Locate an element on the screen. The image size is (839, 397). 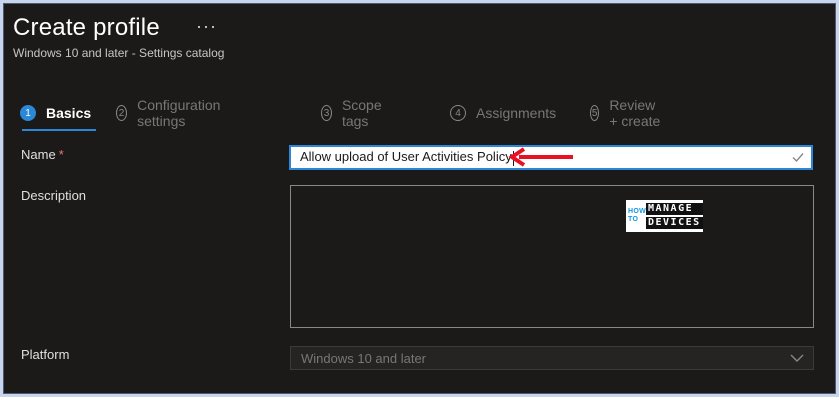
tab-scope-tags: 3 Scope tags is located at coordinates (354, 113).